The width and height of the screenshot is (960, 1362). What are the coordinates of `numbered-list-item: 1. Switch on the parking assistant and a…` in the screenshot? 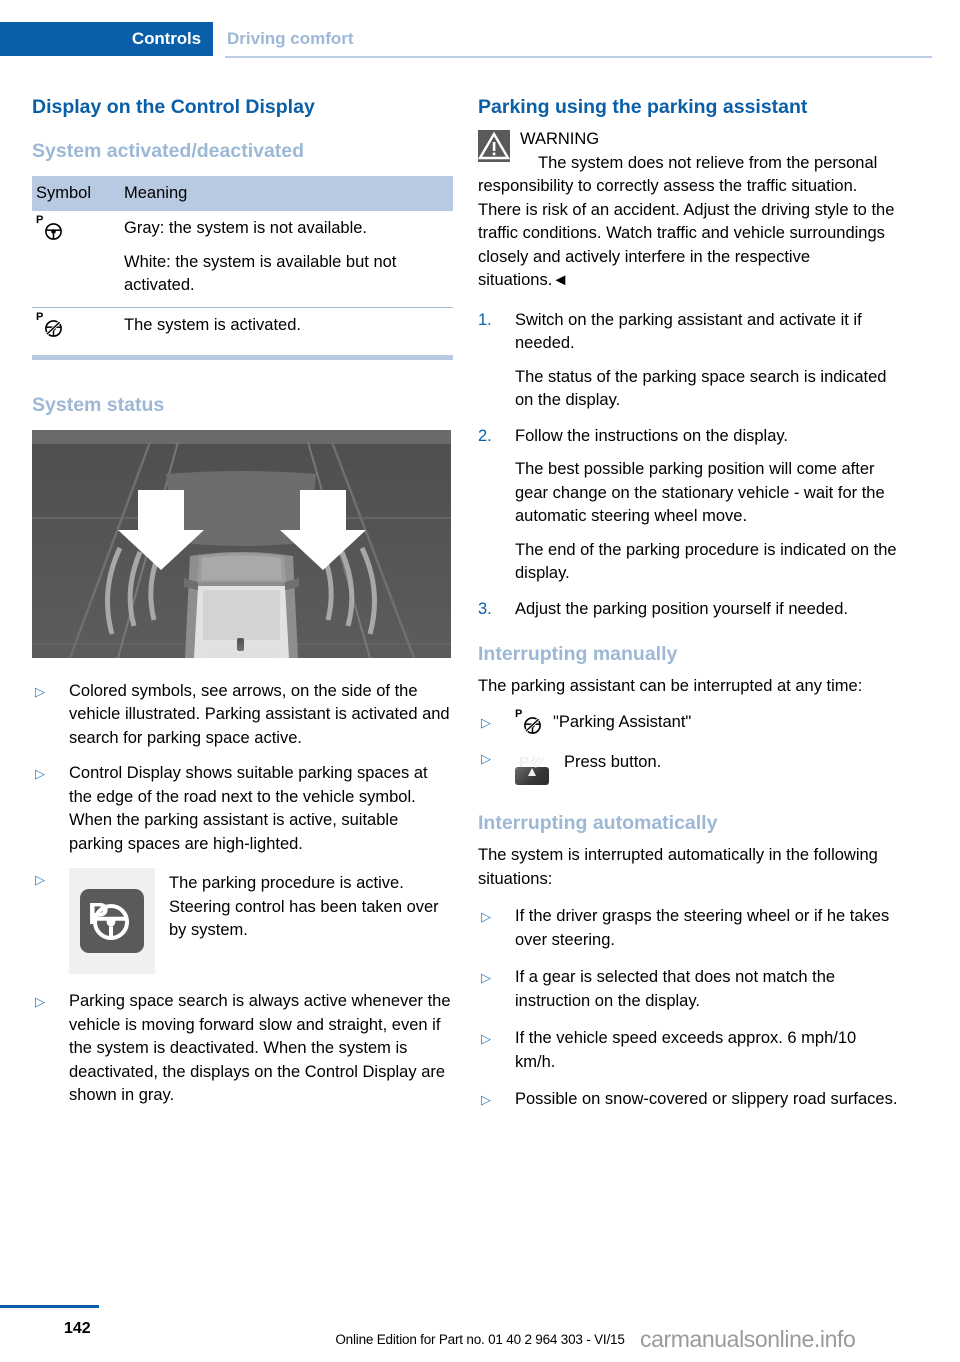 It's located at (688, 361).